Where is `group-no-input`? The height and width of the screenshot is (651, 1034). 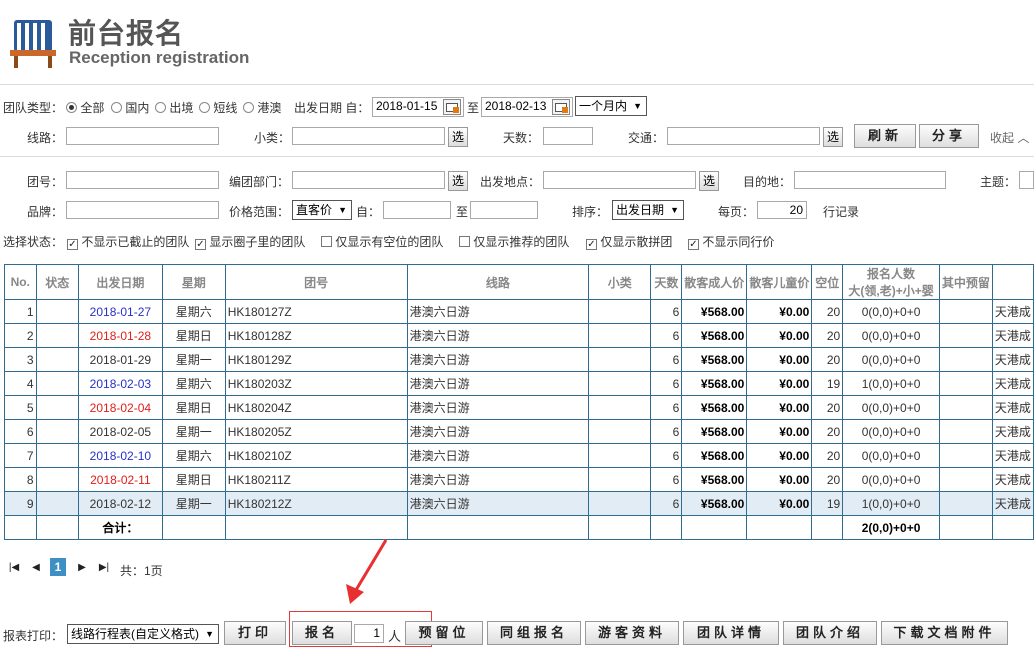
group-no-input is located at coordinates (142, 180).